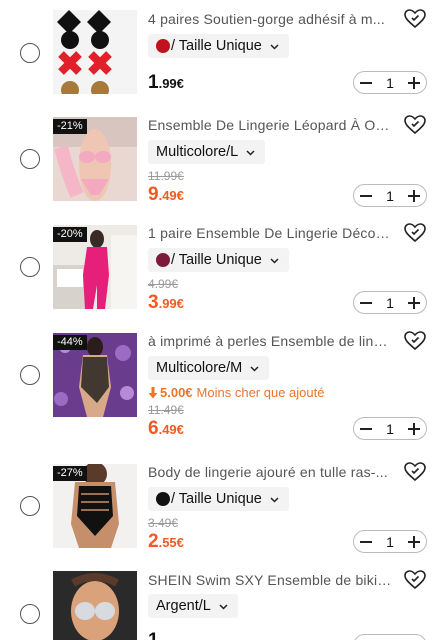 The height and width of the screenshot is (640, 443). What do you see at coordinates (166, 541) in the screenshot?
I see `price: 2.55€` at bounding box center [166, 541].